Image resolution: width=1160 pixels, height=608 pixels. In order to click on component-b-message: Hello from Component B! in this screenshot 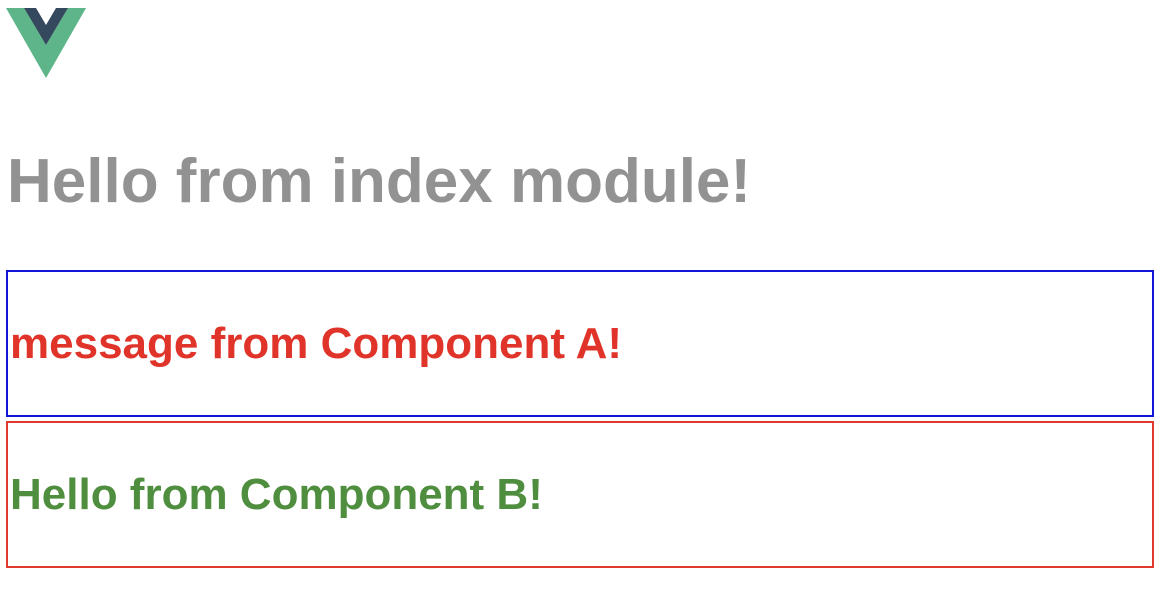, I will do `click(276, 494)`.